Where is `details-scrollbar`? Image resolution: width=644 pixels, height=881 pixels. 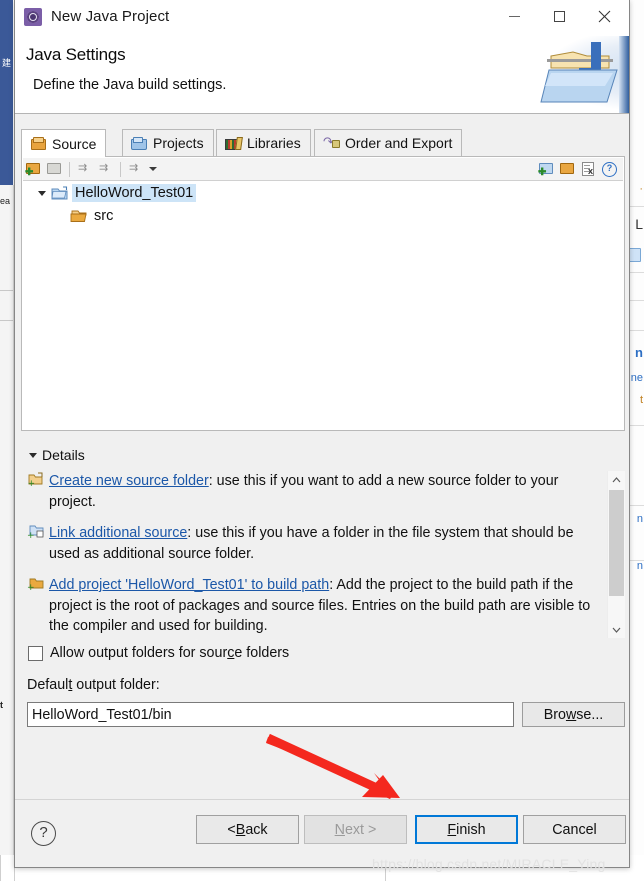 details-scrollbar is located at coordinates (616, 554).